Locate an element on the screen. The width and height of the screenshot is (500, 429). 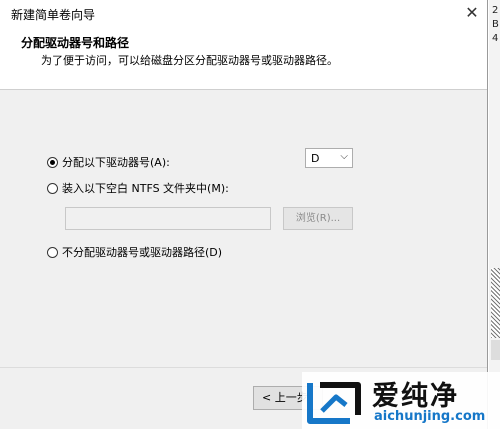
title-bar: 新建简单卷向导 ✕ is located at coordinates (243, 13).